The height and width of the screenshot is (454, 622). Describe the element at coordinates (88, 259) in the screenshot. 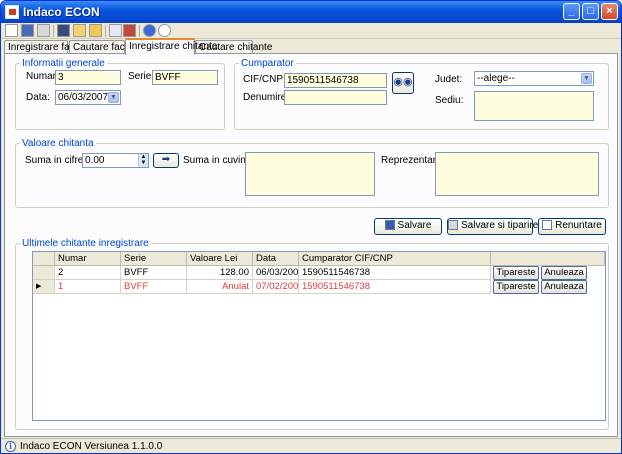

I see `column-header: Numar` at that location.